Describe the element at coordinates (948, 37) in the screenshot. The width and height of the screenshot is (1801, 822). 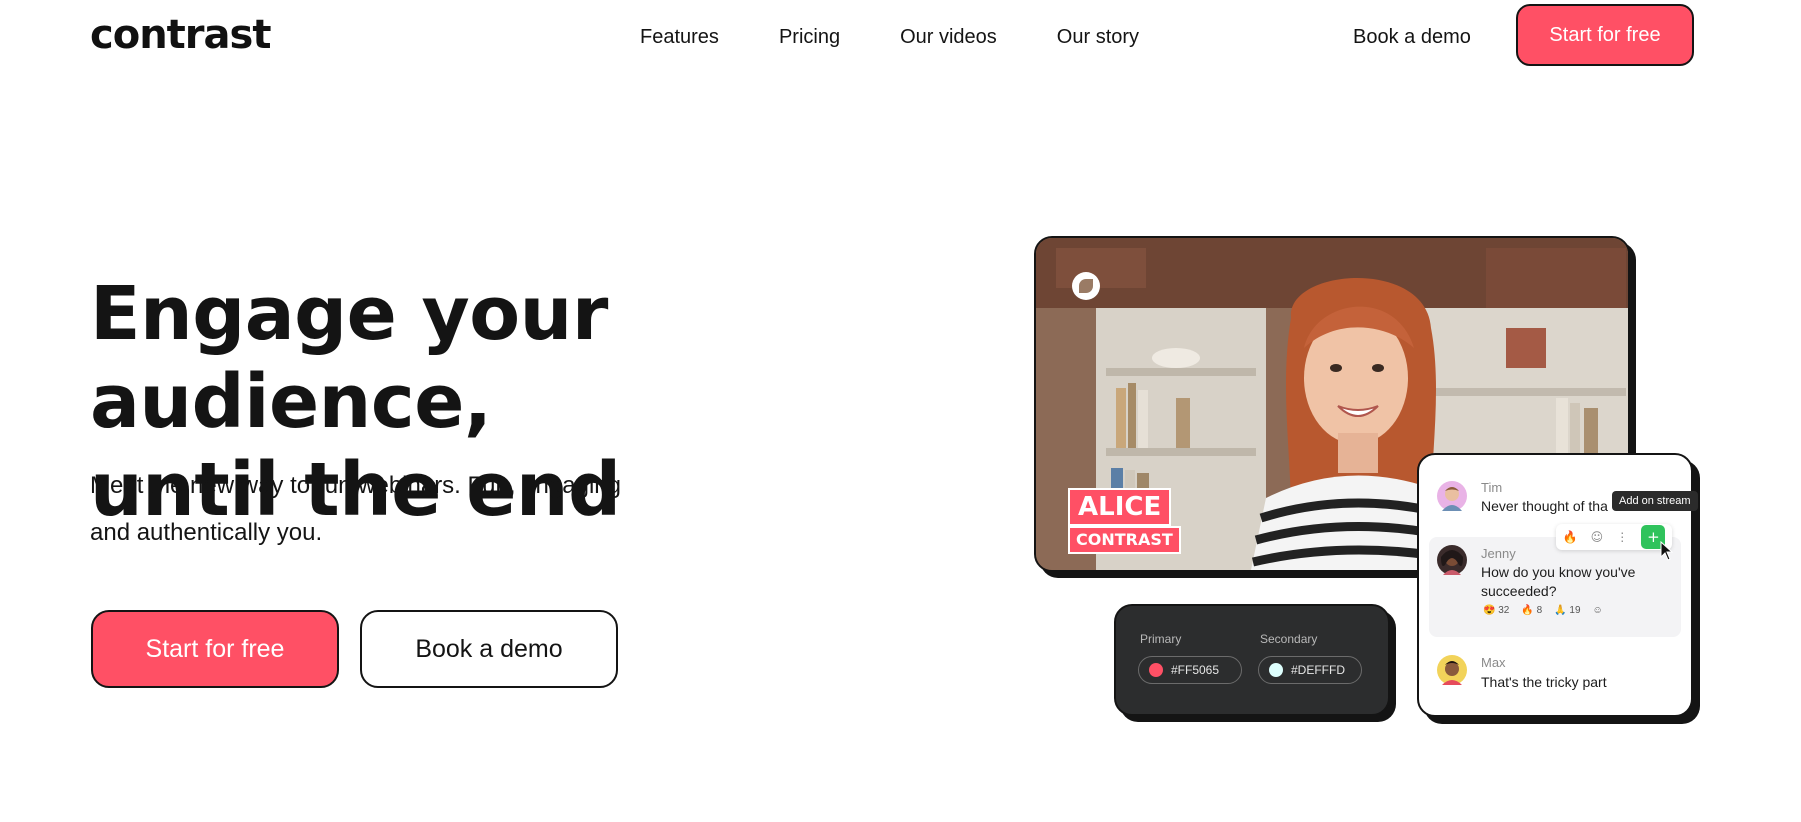
I see `nav-our-videos: Our videos` at that location.